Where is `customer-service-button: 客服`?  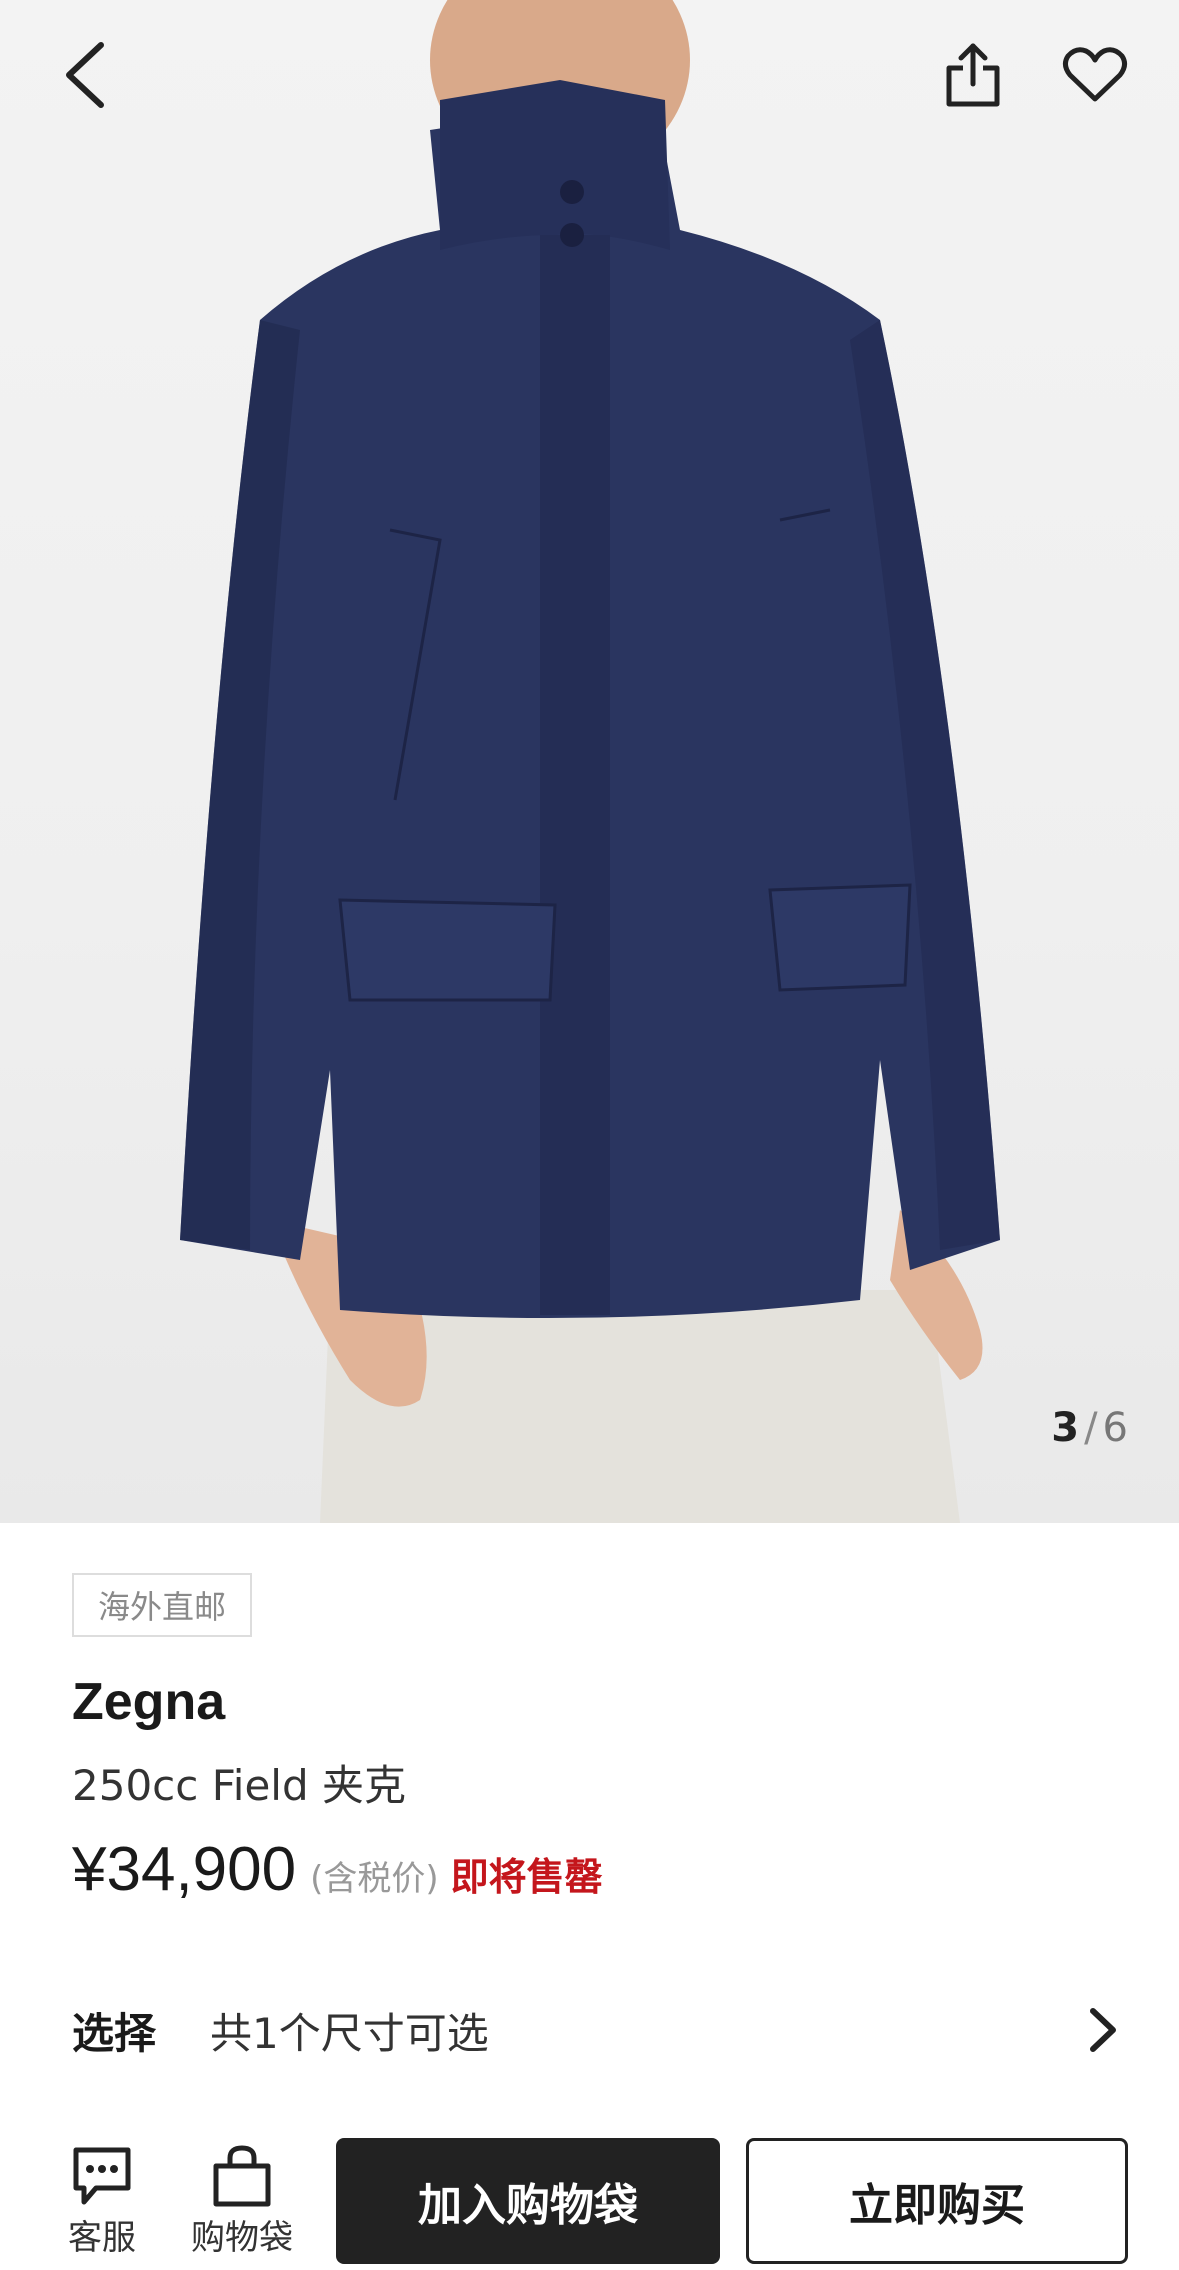 customer-service-button: 客服 is located at coordinates (102, 2201).